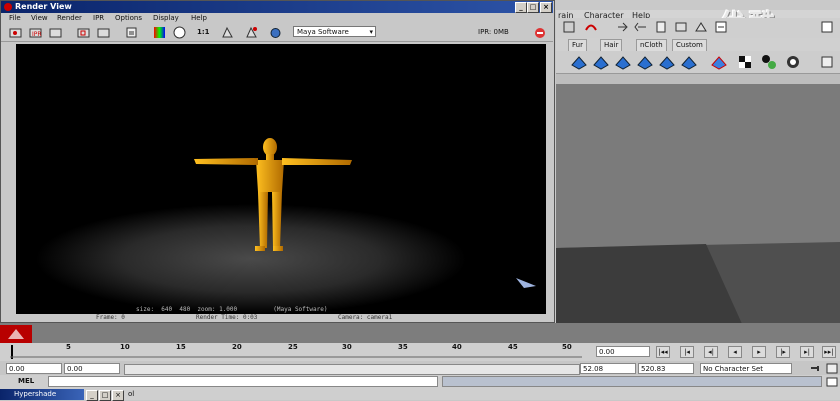 This screenshot has height=401, width=840. I want to click on close-button: ×, so click(546, 7).